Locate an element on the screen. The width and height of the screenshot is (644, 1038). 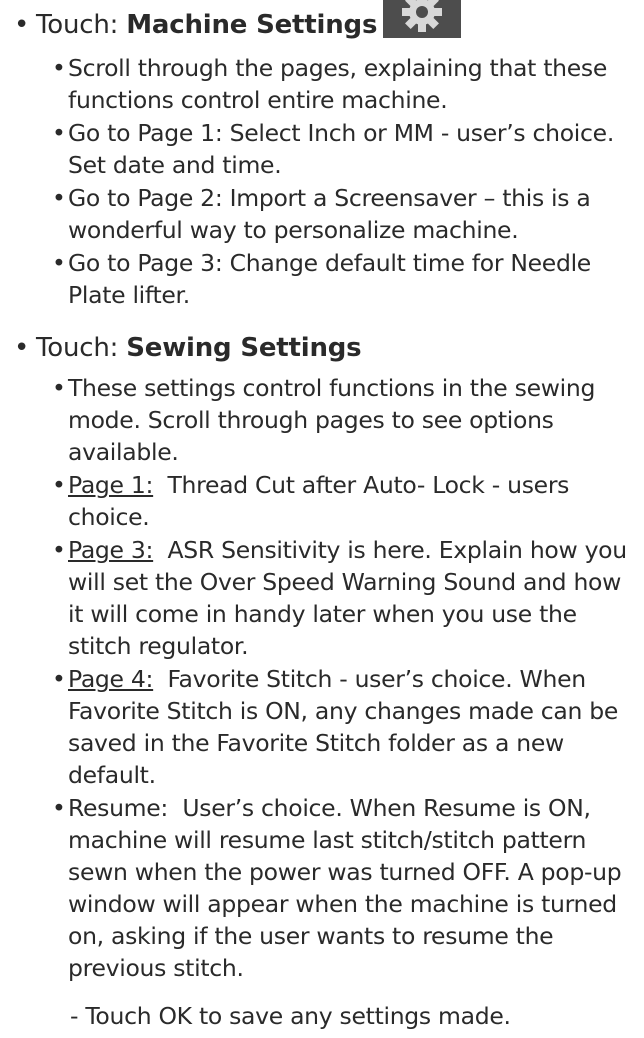
sewing-settings-heading: • Touch: Sewing Settings is located at coordinates (188, 348).